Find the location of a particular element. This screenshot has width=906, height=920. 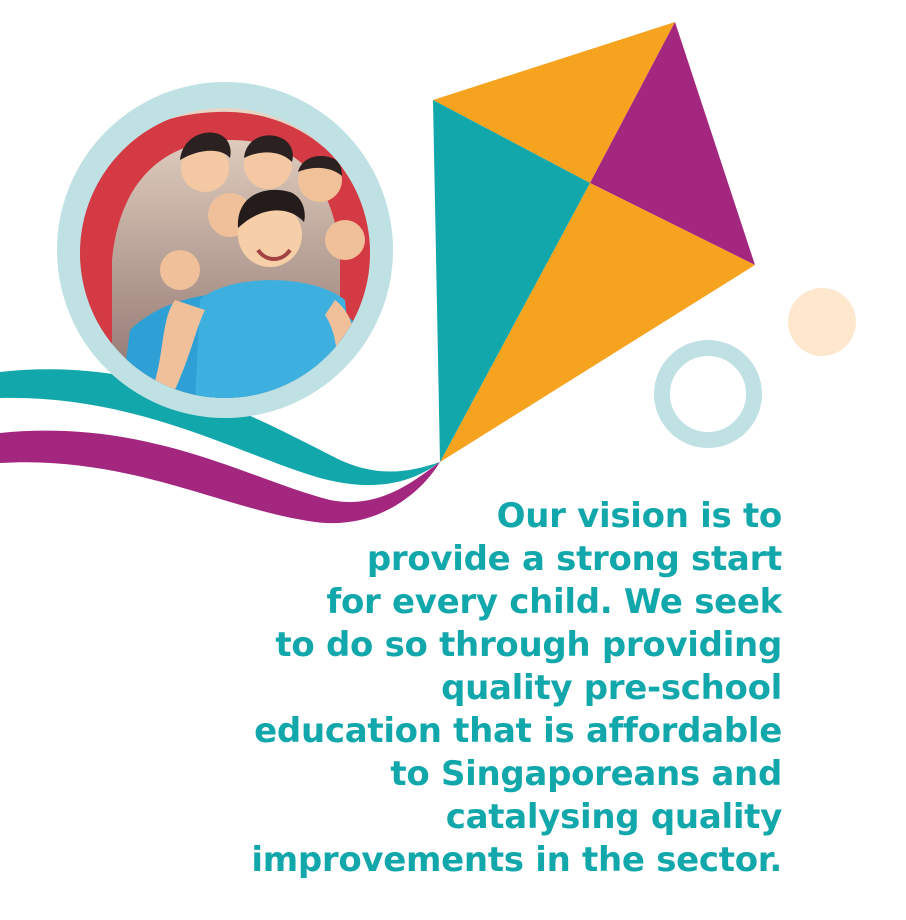

vision-line-1: Our vision is to is located at coordinates (639, 516).